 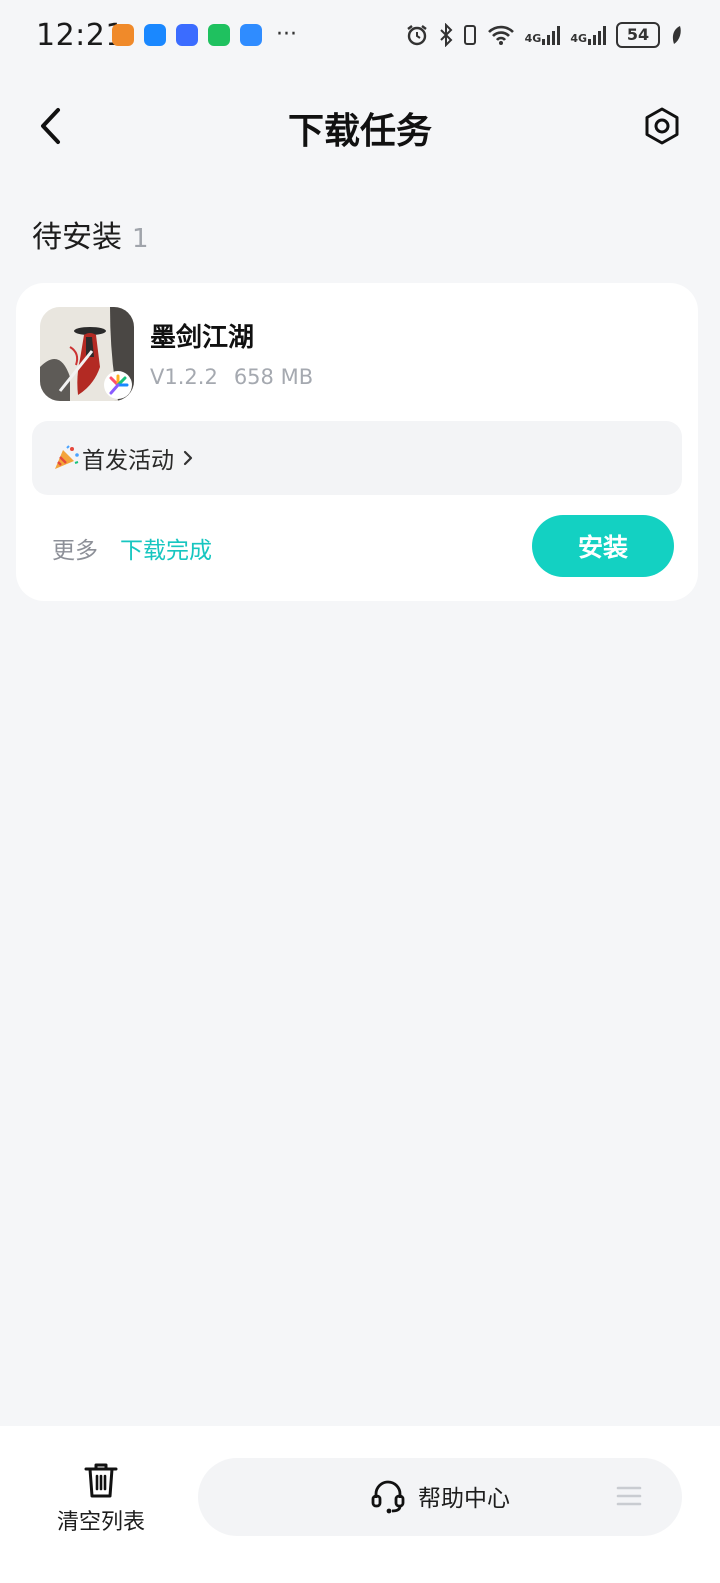 I want to click on weather-icon, so click(x=251, y=35).